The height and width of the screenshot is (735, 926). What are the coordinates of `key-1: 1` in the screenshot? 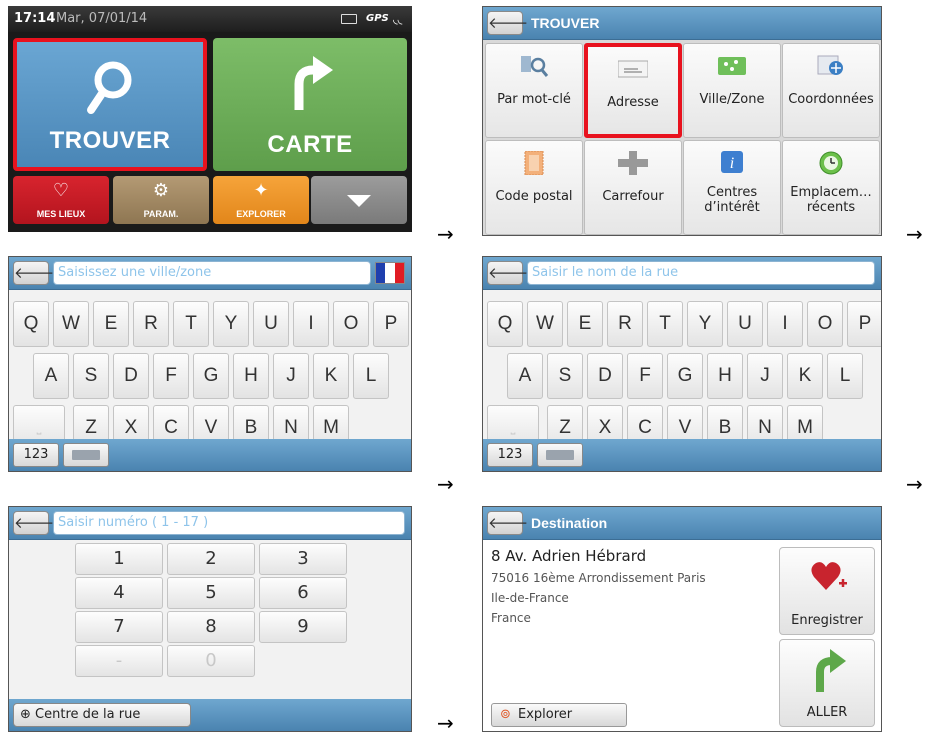 It's located at (119, 559).